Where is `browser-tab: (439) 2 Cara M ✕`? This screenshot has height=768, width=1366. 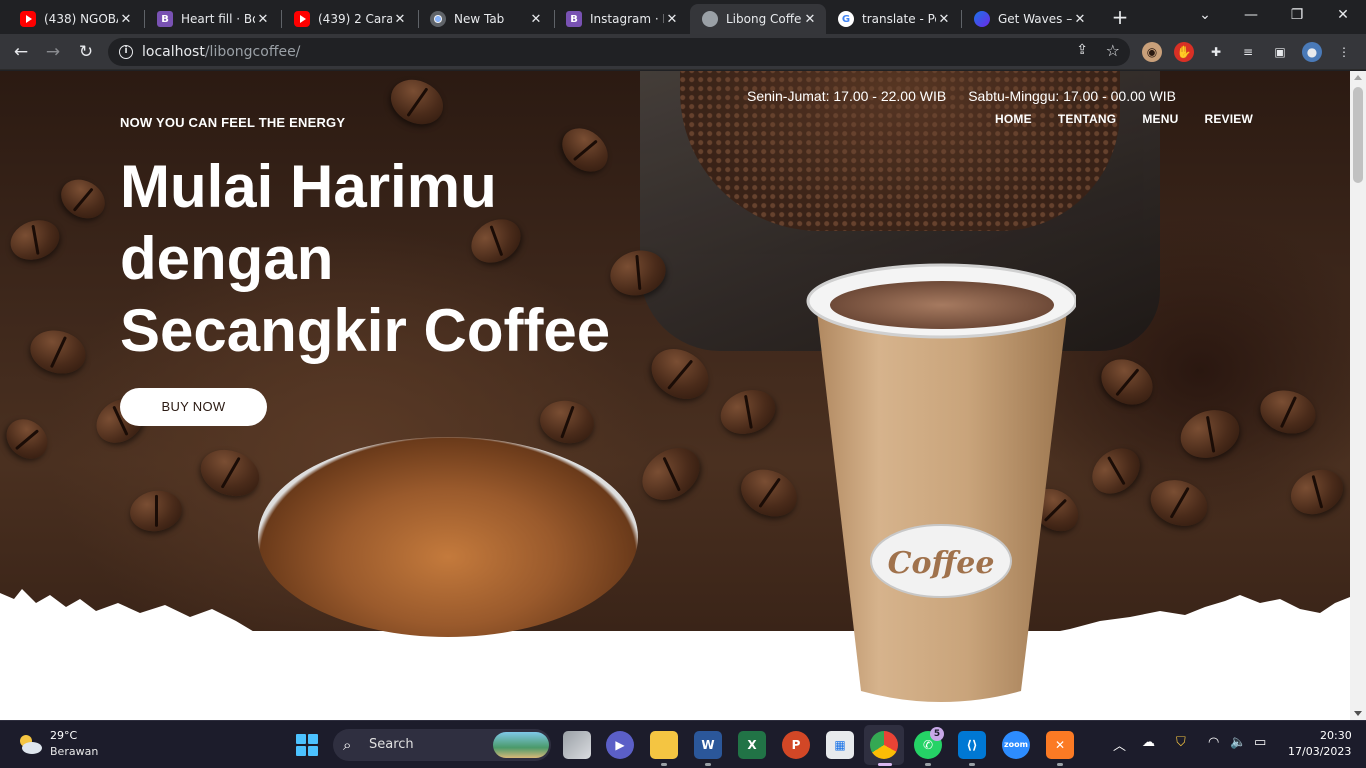 browser-tab: (439) 2 Cara M ✕ is located at coordinates (349, 19).